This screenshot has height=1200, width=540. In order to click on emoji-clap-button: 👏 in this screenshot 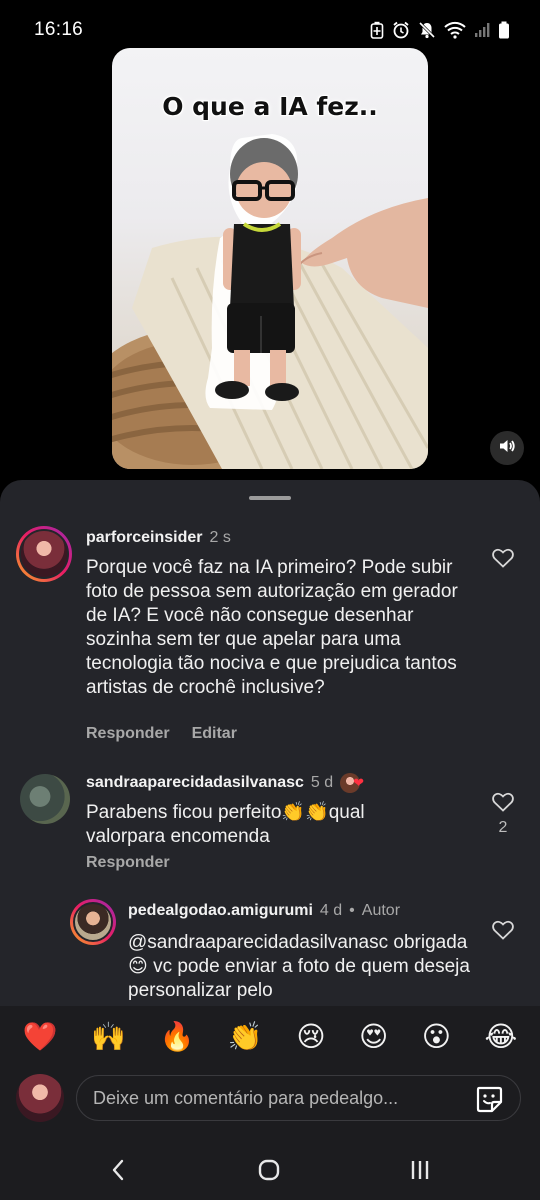, I will do `click(245, 1037)`.